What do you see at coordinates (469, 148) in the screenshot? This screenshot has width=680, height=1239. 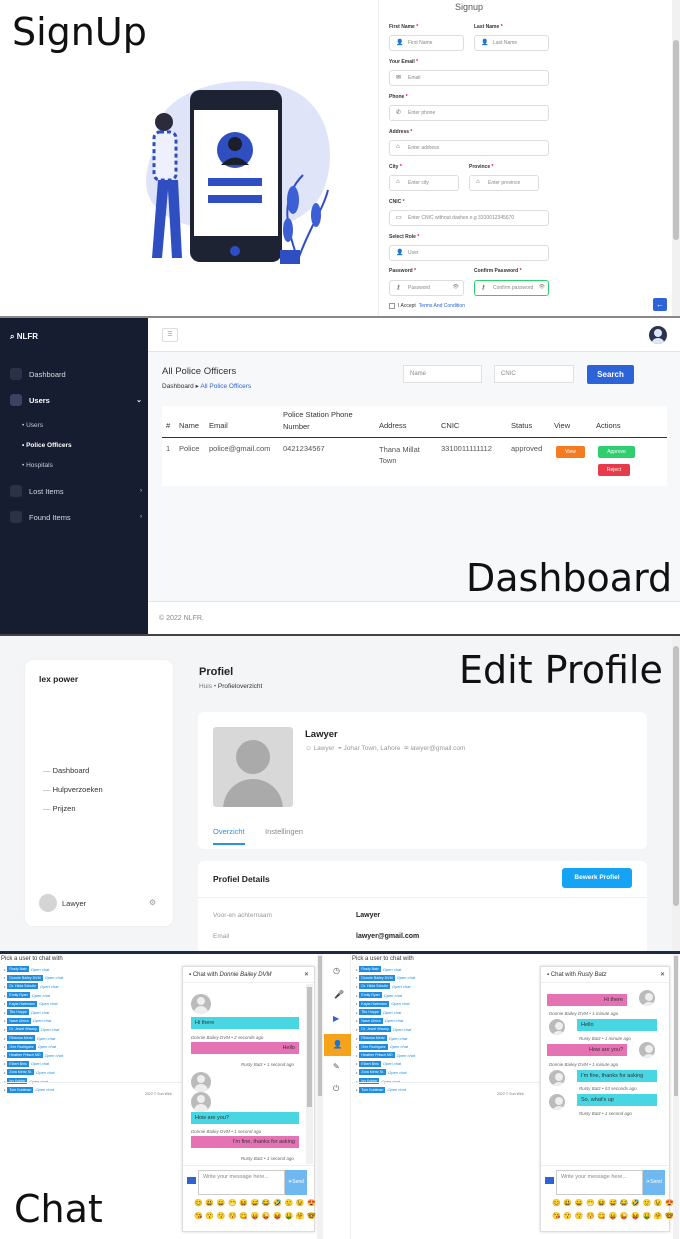 I see `address-field: ⌂ Enter address` at bounding box center [469, 148].